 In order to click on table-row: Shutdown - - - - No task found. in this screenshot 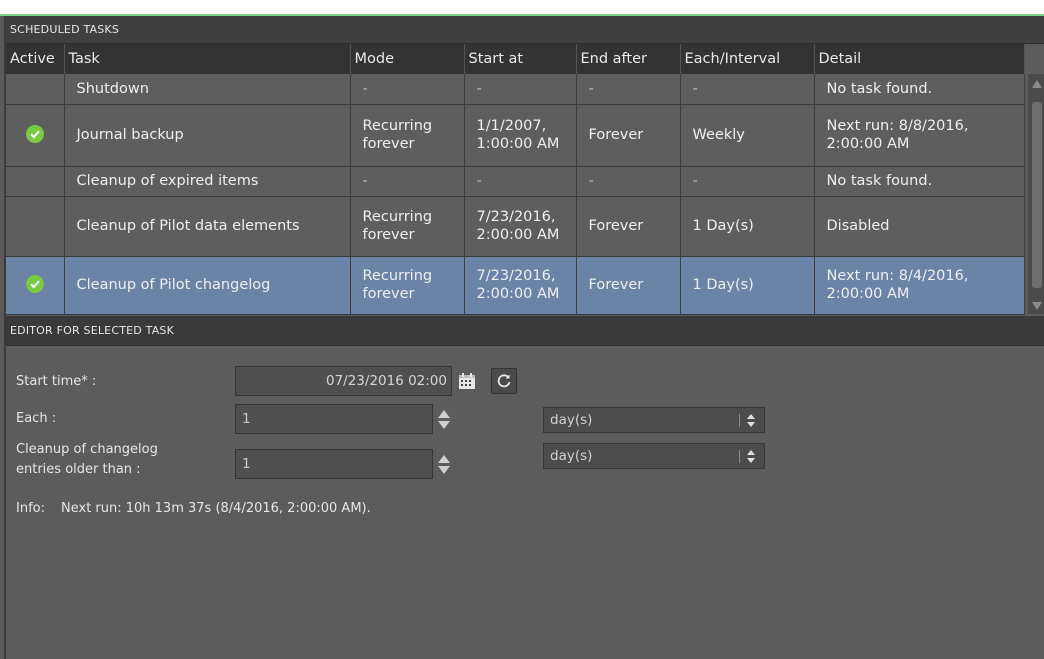, I will do `click(515, 89)`.